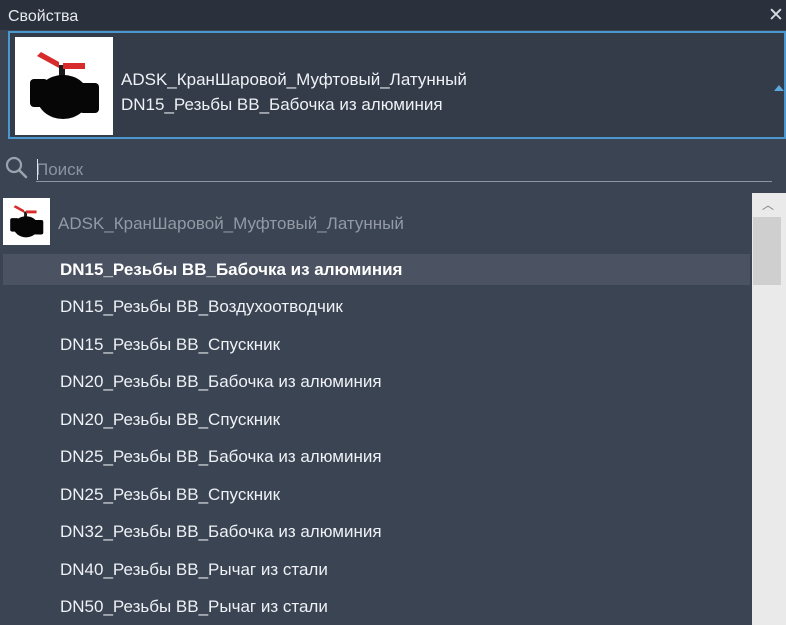  Describe the element at coordinates (231, 269) in the screenshot. I see `list-item-label: DN15_Резьбы ВВ_Бабочка из алюминия` at that location.